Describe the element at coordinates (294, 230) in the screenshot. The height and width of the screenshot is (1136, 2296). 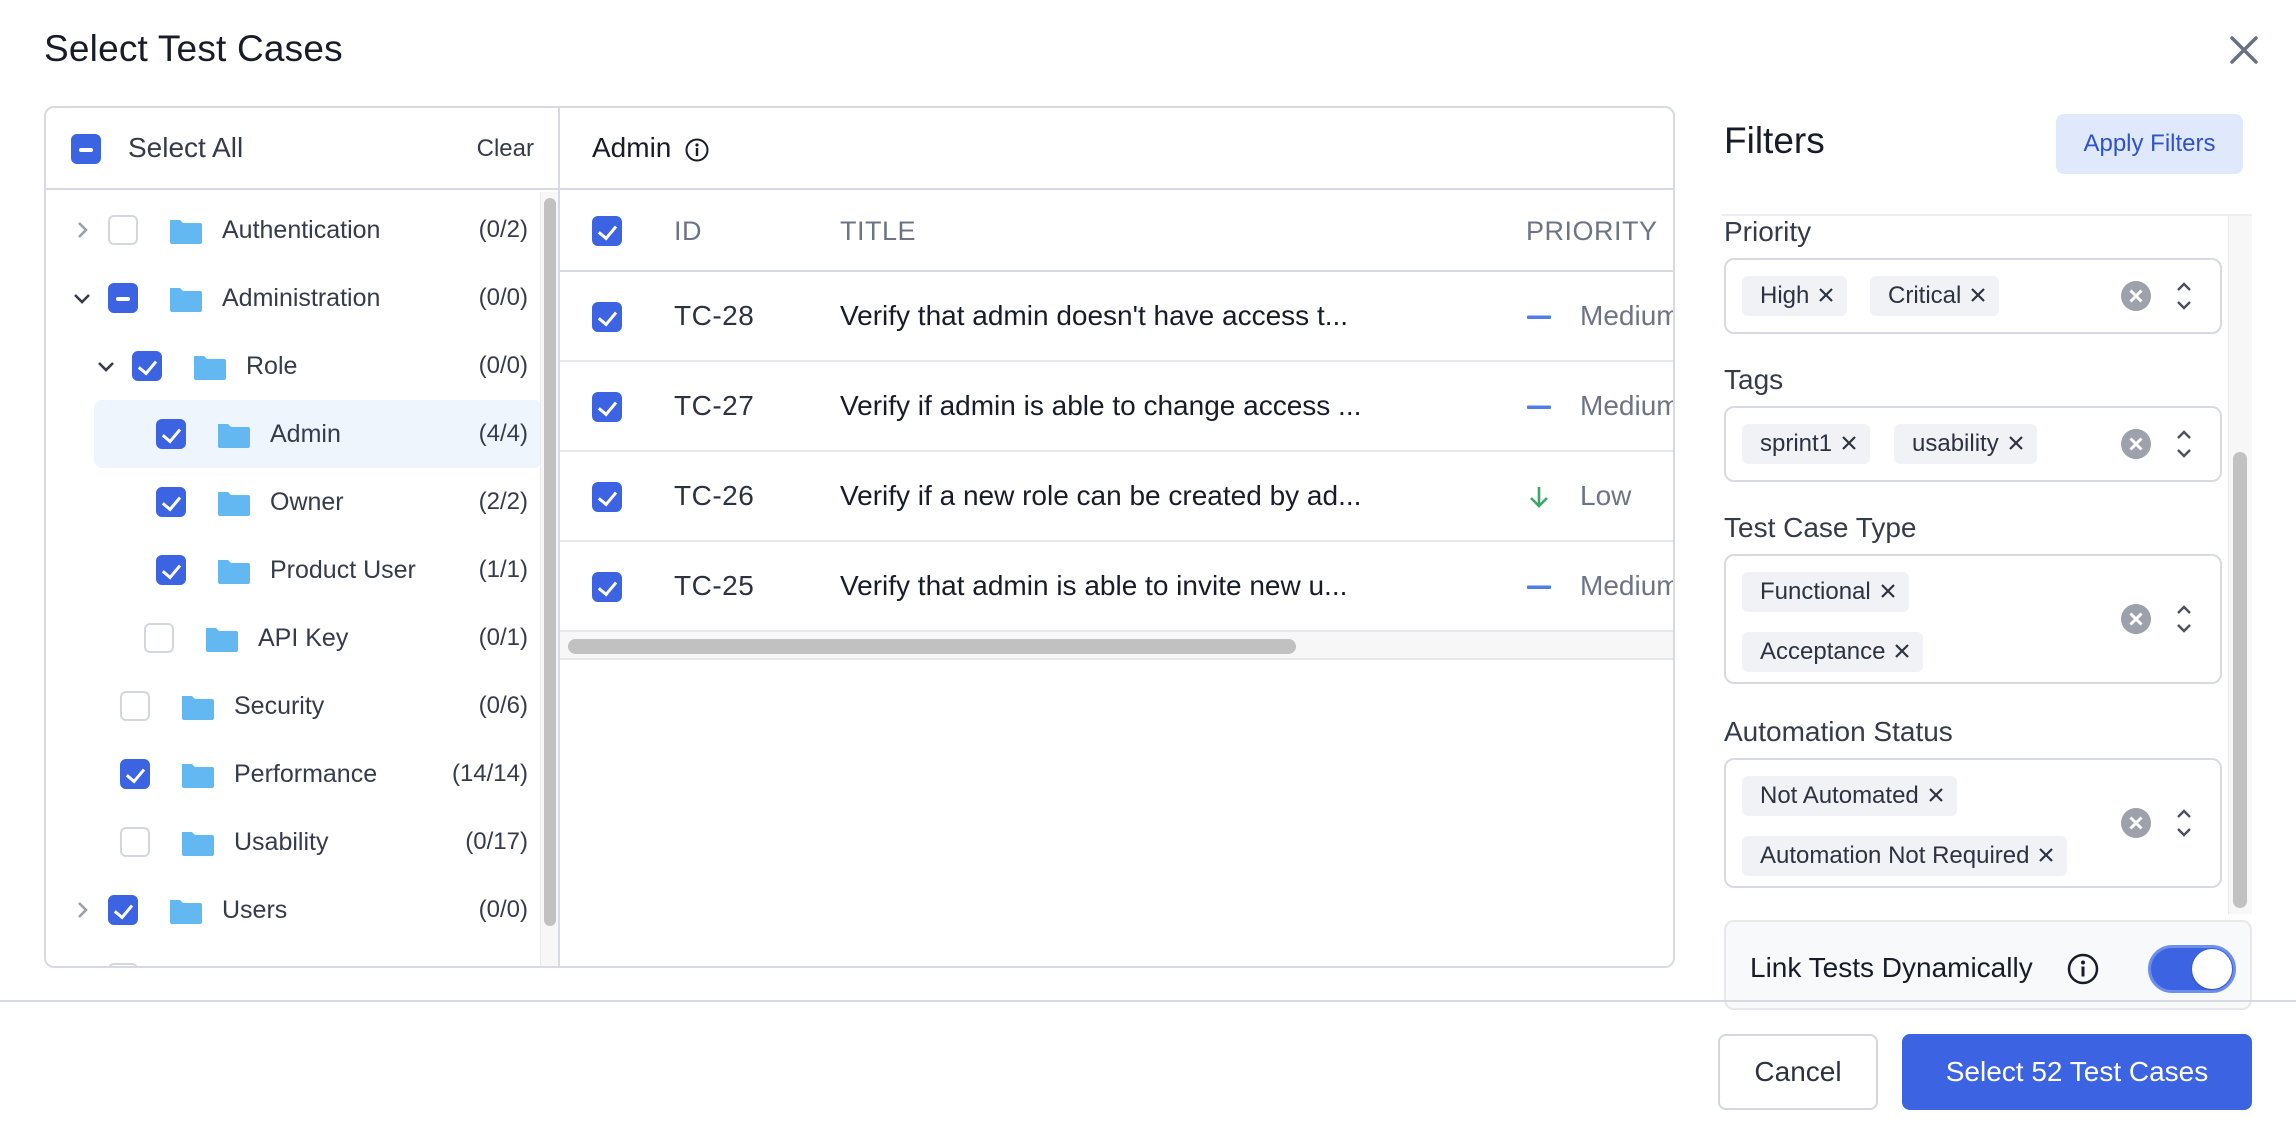
I see `tree-item: Authentication (0/2)` at that location.